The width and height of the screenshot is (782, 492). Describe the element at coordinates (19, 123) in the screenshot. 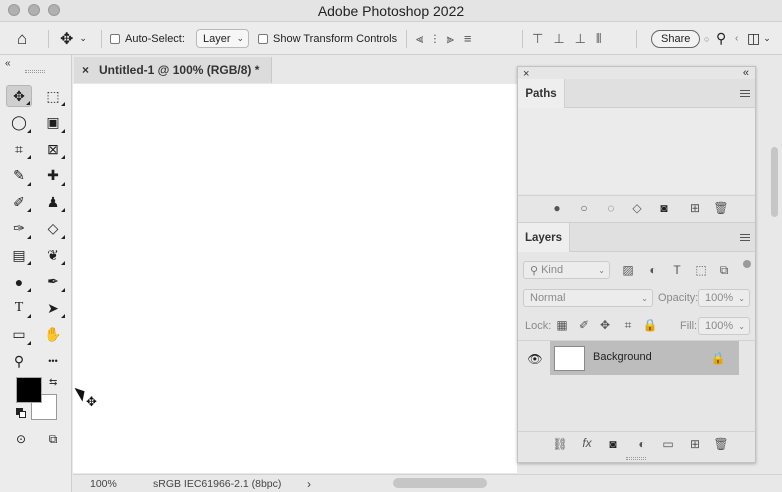

I see `lasso-tool: ◯` at that location.